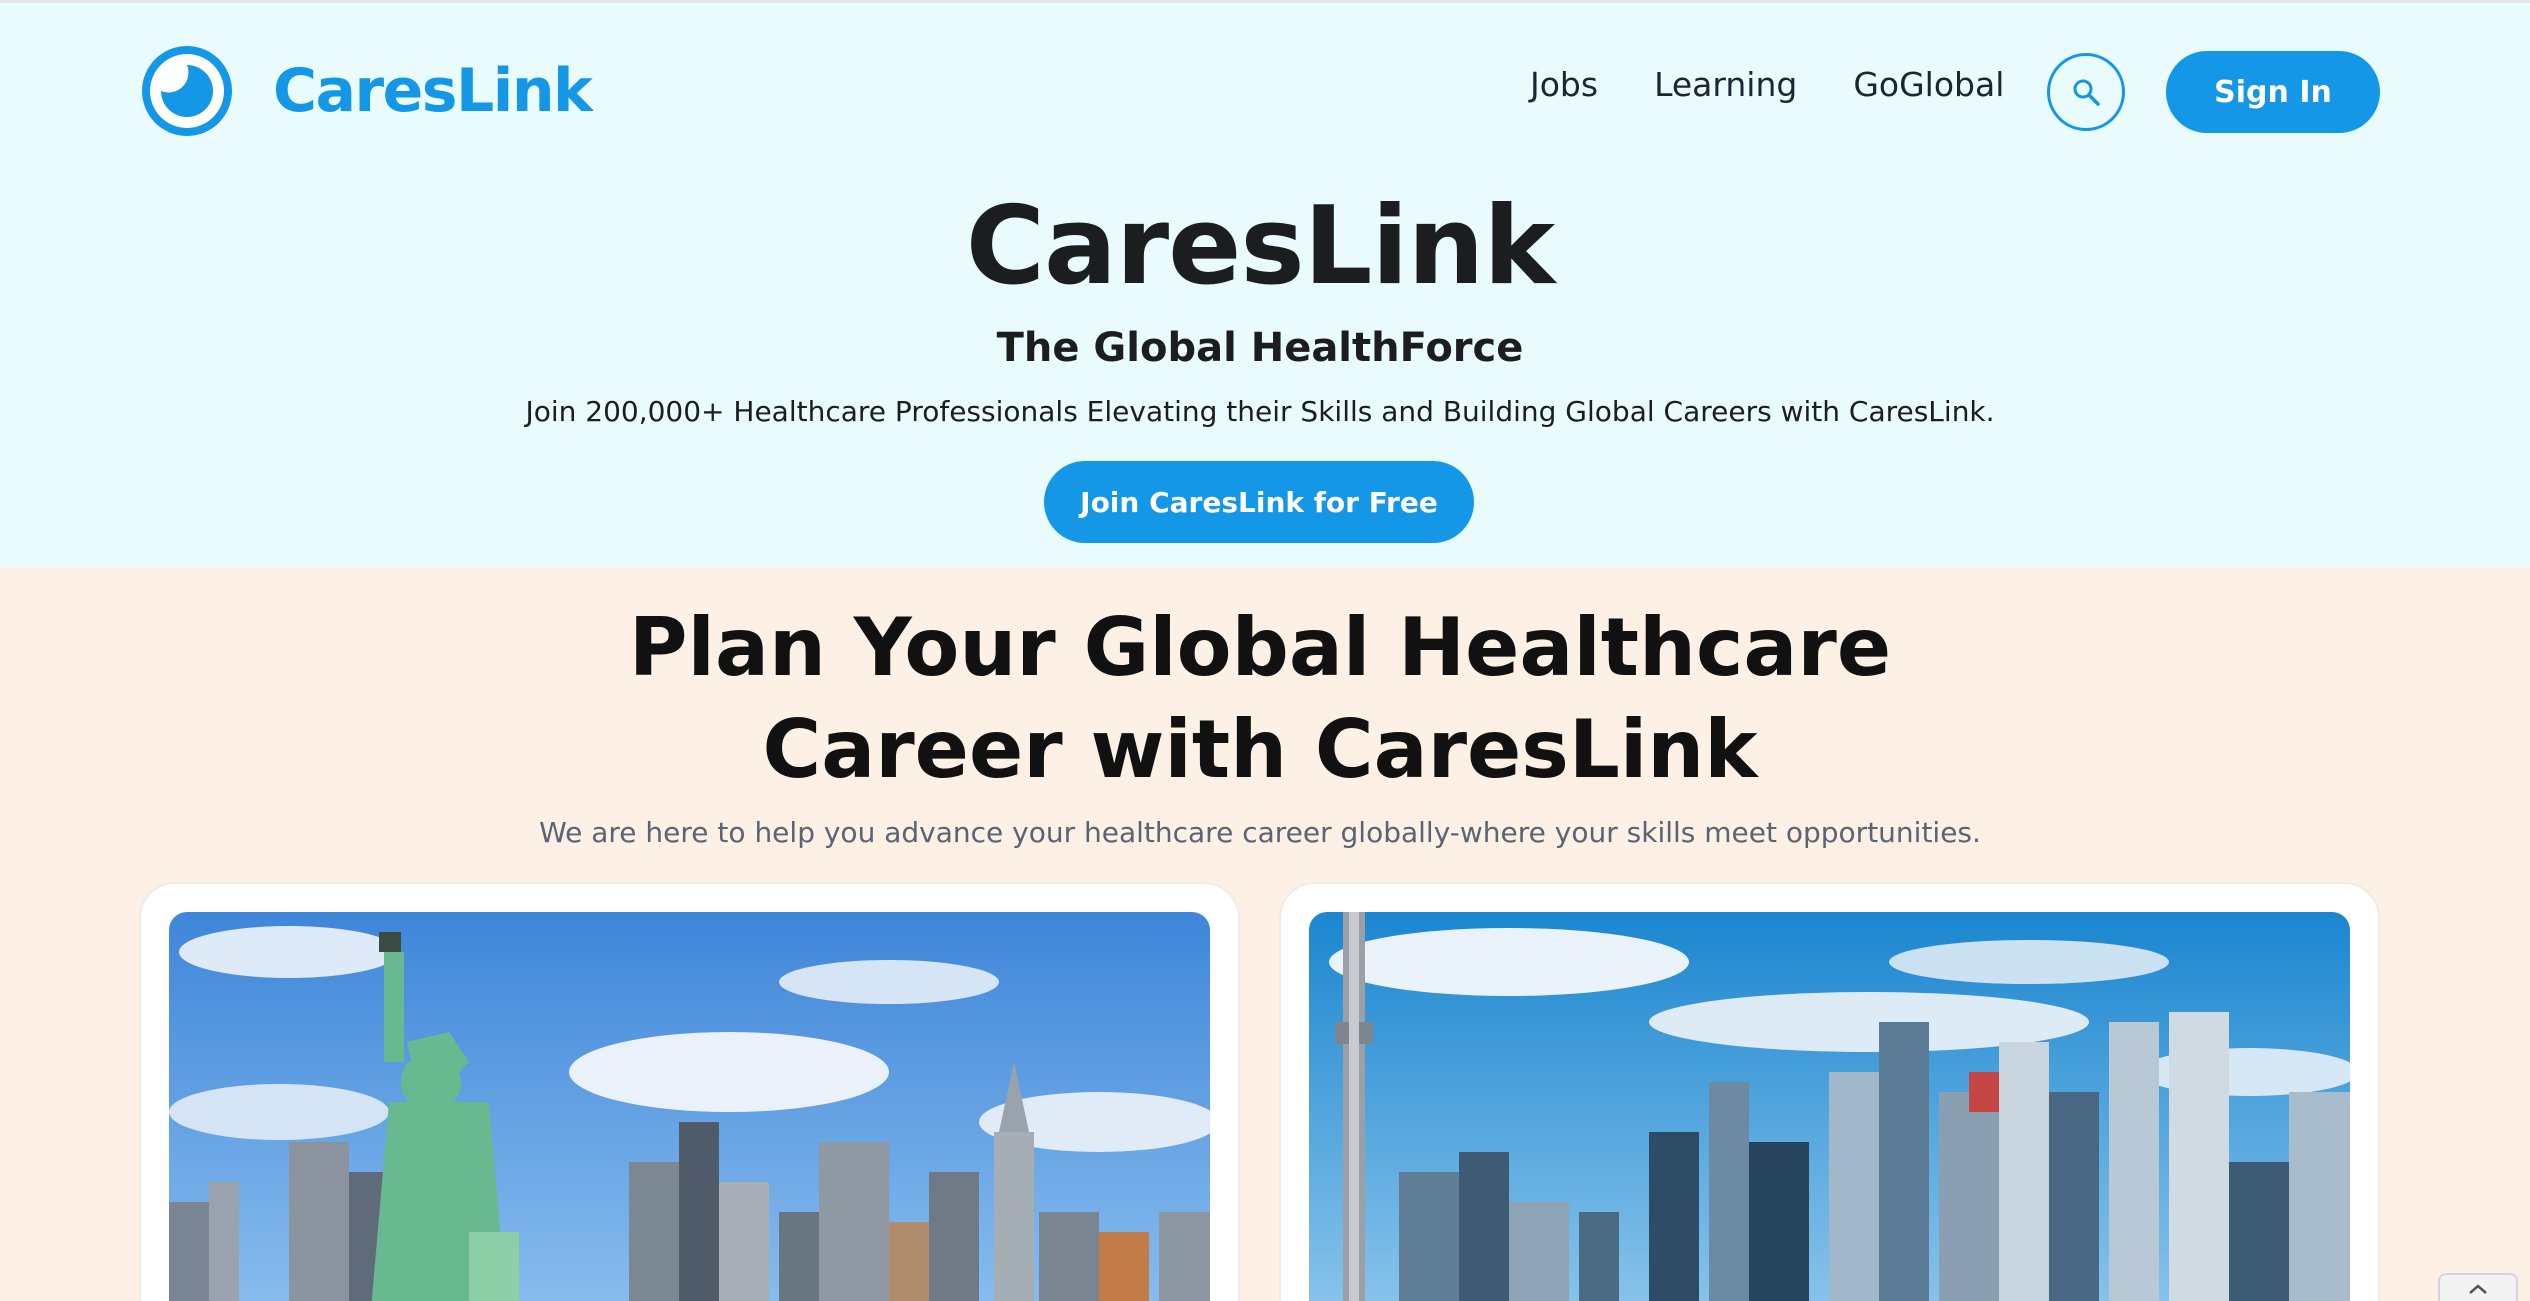 The height and width of the screenshot is (1301, 2530). What do you see at coordinates (1260, 348) in the screenshot?
I see `hero-subtitle: The Global HealthForce` at bounding box center [1260, 348].